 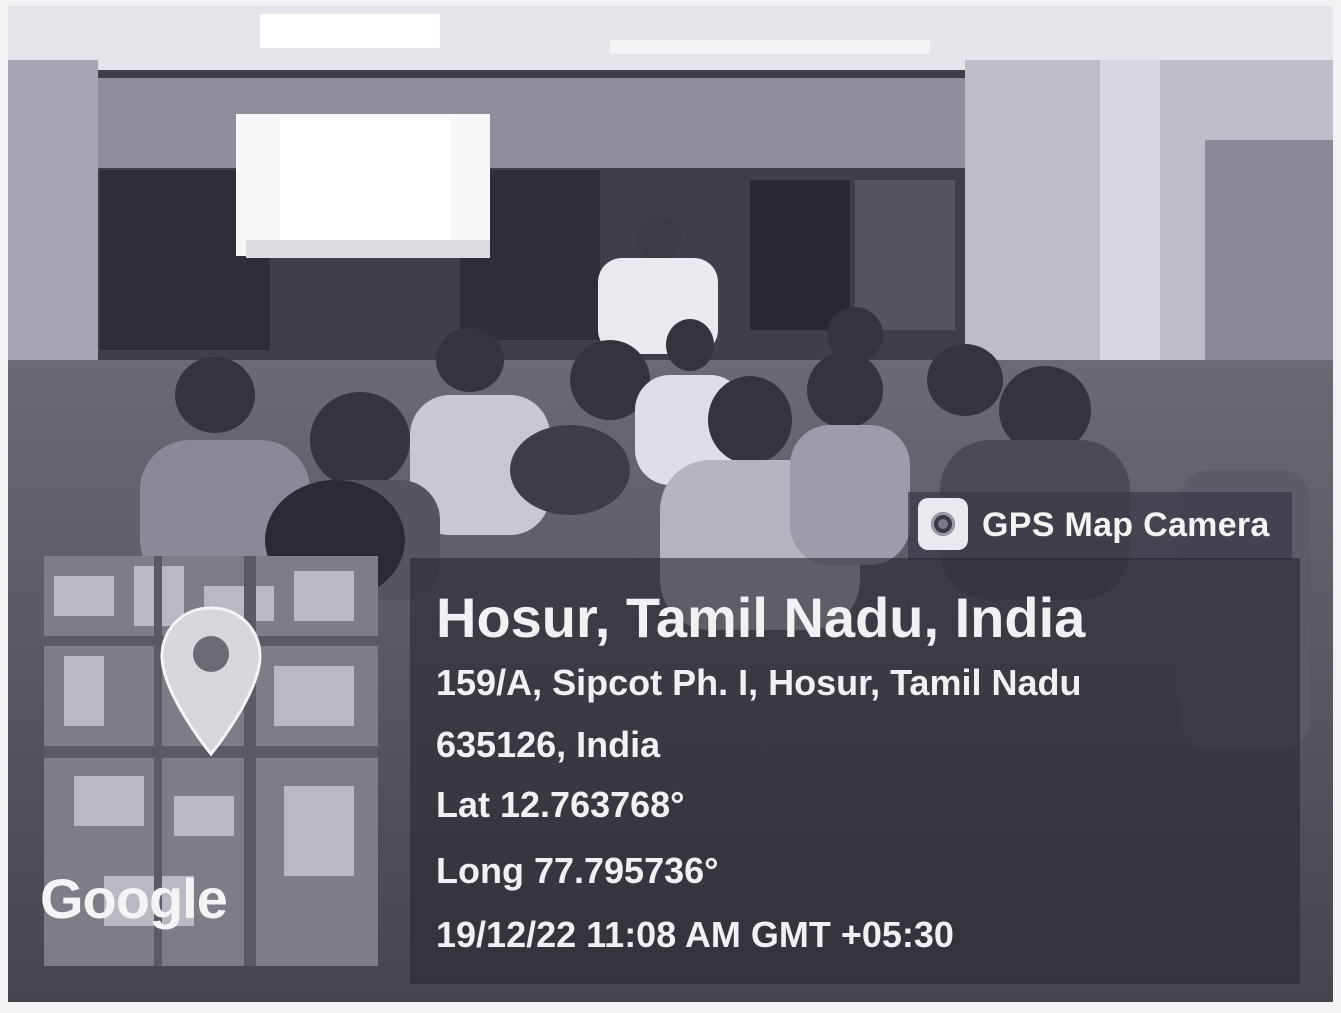 What do you see at coordinates (943, 524) in the screenshot?
I see `camera-lens-icon` at bounding box center [943, 524].